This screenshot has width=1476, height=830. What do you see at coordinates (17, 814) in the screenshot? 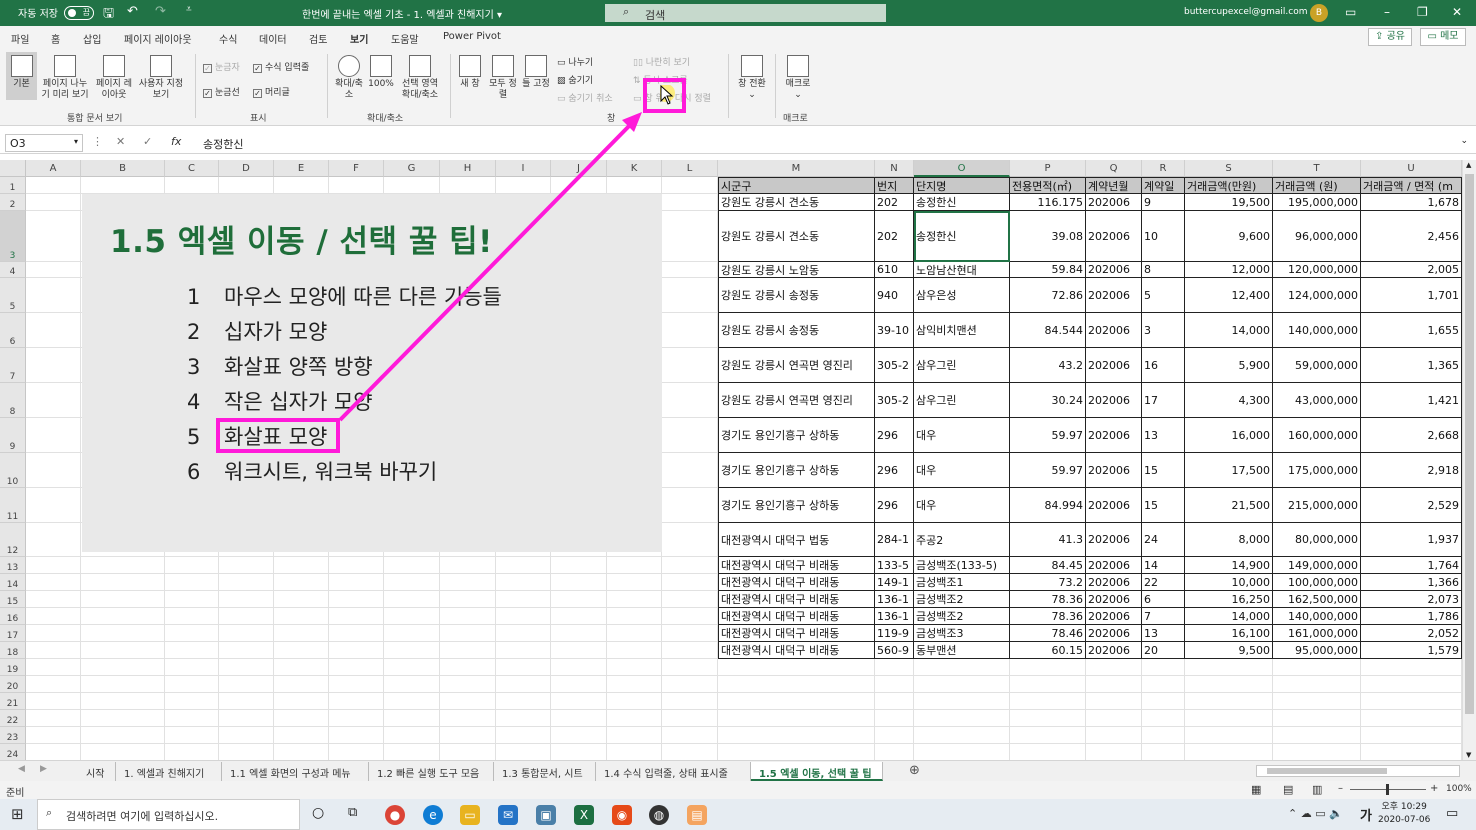
I see `windows-start-icon: ⊞` at bounding box center [17, 814].